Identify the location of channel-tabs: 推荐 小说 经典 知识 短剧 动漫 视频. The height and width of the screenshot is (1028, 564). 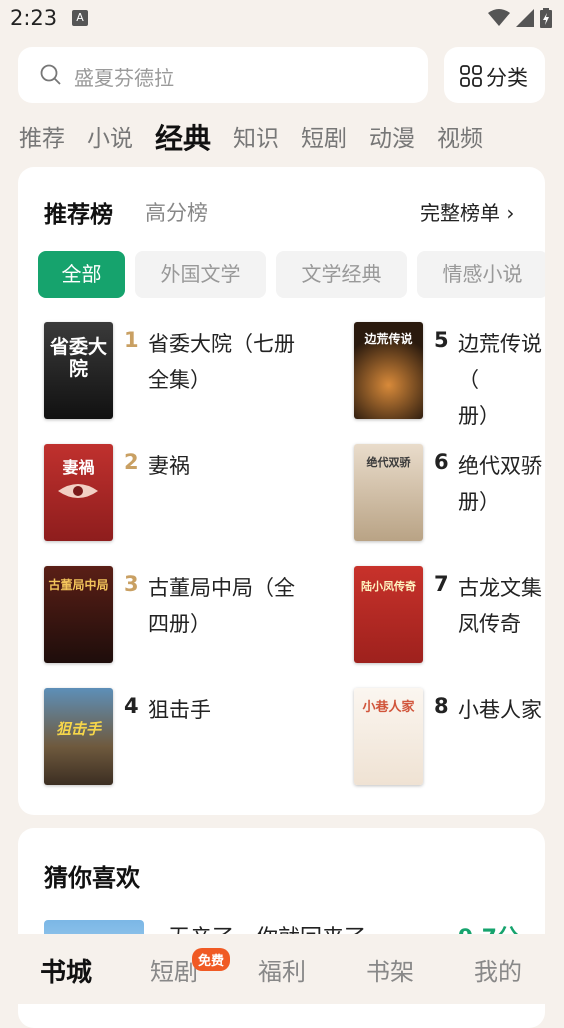
(262, 139).